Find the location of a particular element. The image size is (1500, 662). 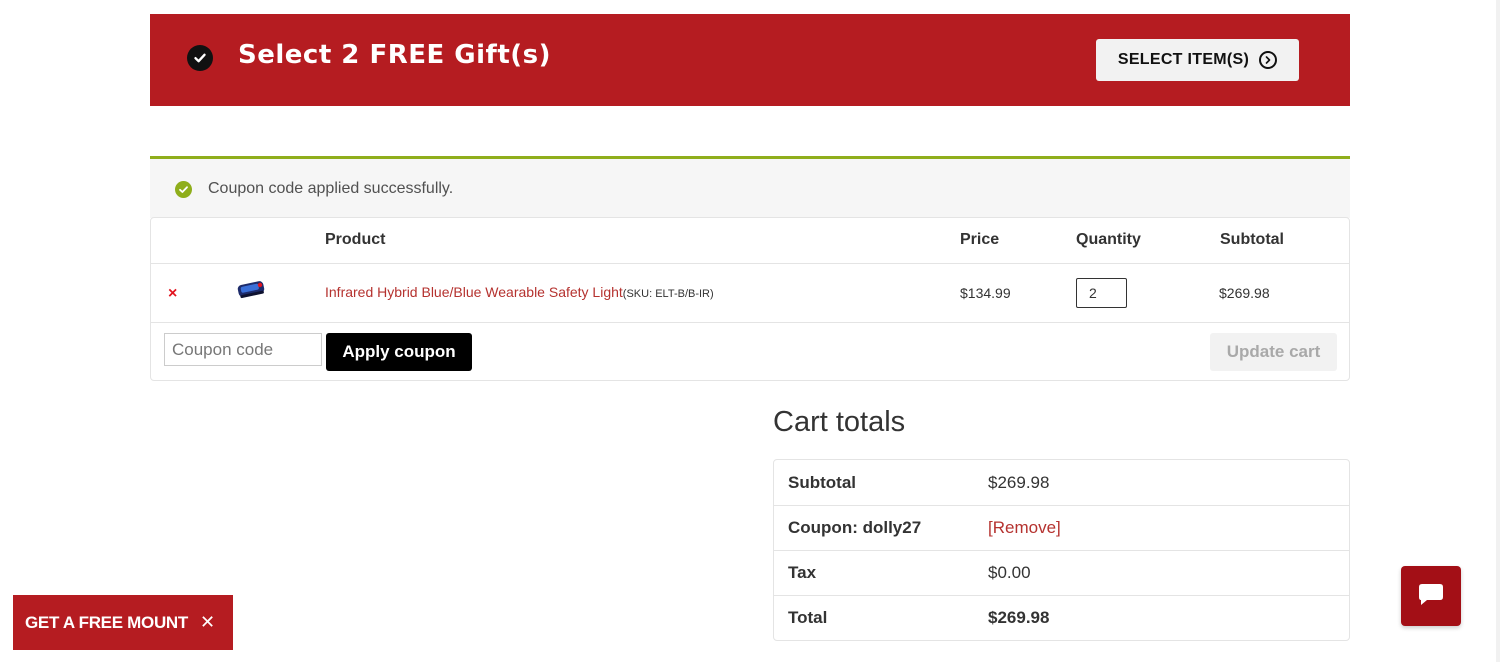

coupon-success-notice: Coupon code applied successfully. is located at coordinates (750, 187).